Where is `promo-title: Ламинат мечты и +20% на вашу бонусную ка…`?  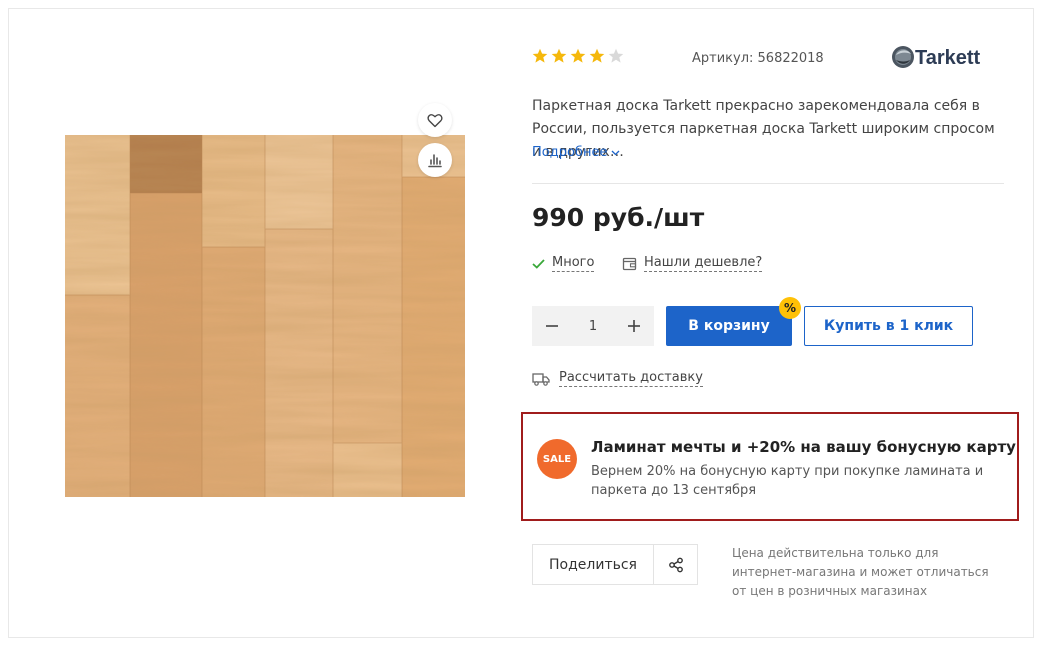
promo-title: Ламинат мечты и +20% на вашу бонусную ка… is located at coordinates (803, 447).